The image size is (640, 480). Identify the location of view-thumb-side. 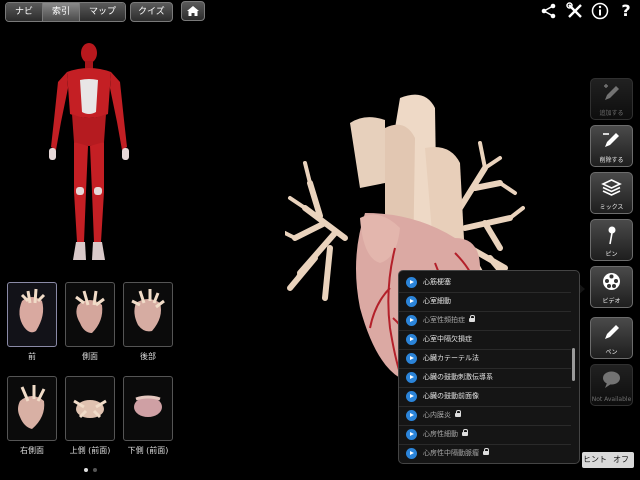
(90, 314).